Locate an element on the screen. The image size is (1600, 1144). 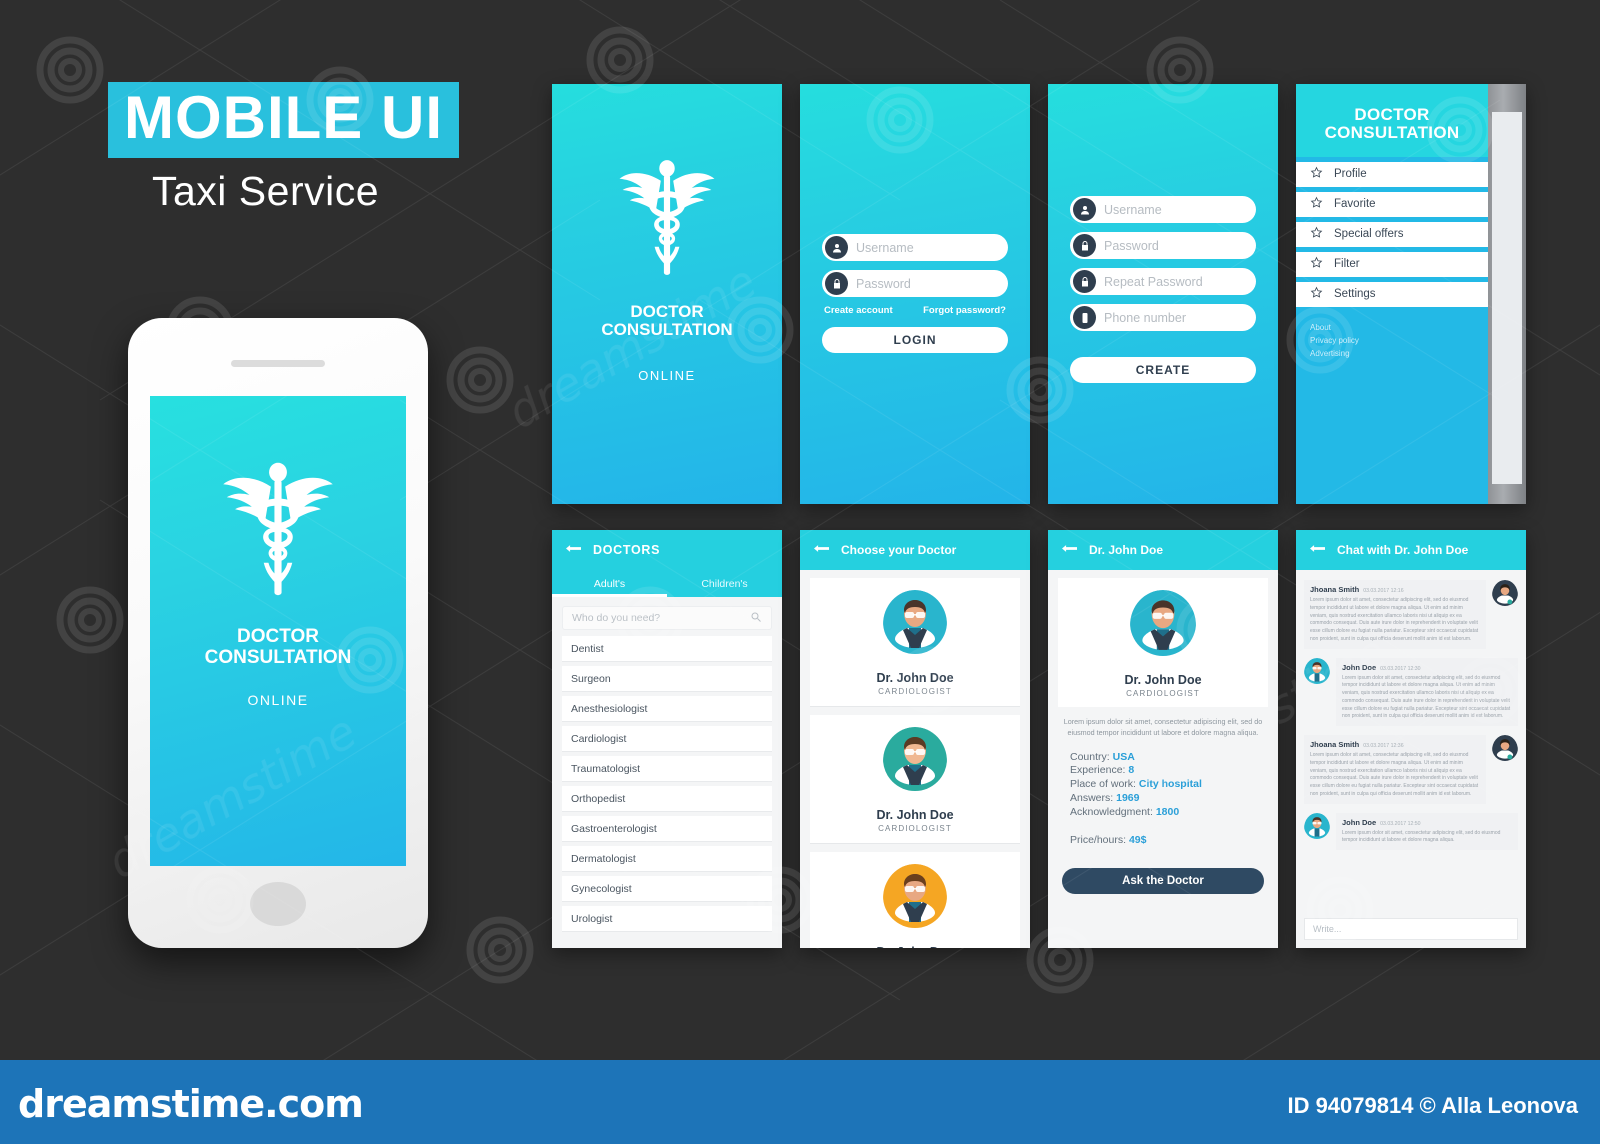
drawer-item-label: Favorite is located at coordinates (1355, 204).